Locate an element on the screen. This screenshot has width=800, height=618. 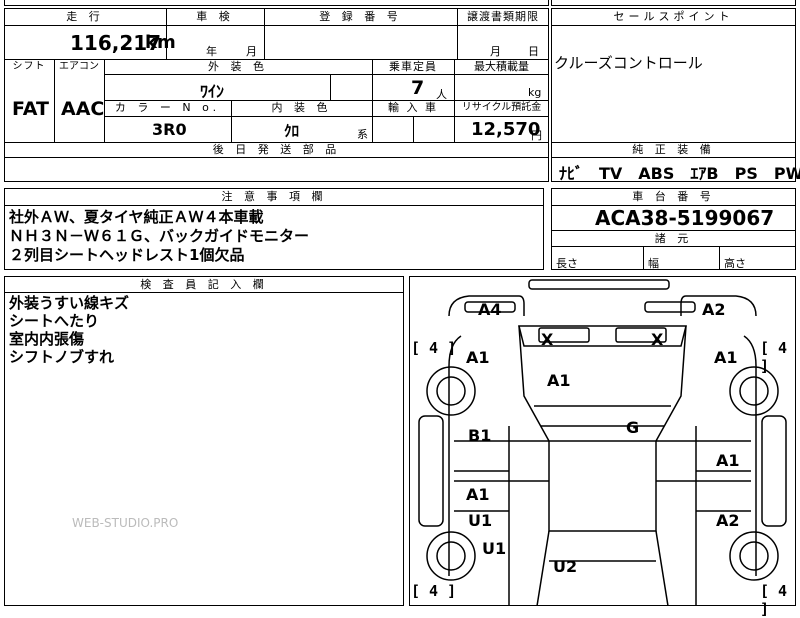
inspector-line: シートへたり is located at coordinates (54, 321).